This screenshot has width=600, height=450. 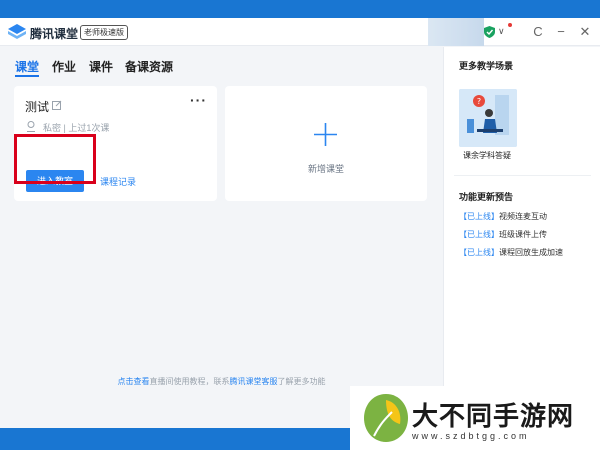 I want to click on close-button: ✕, so click(x=585, y=32).